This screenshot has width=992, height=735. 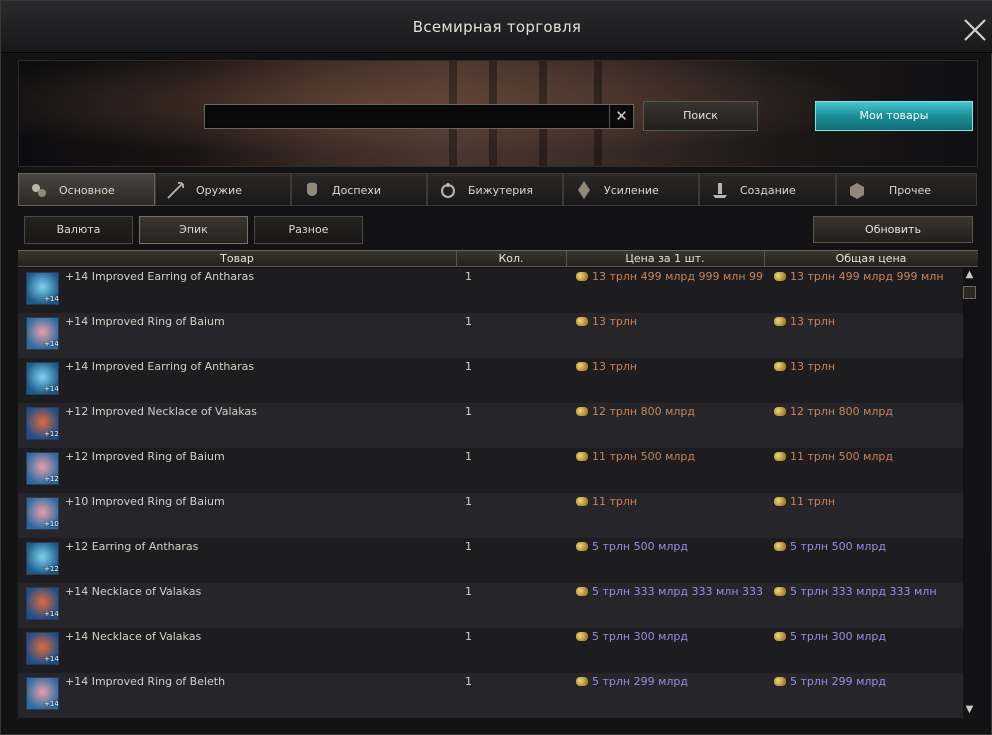 What do you see at coordinates (640, 681) in the screenshot?
I see `unit-price-value: 5 трлн 299 млрд` at bounding box center [640, 681].